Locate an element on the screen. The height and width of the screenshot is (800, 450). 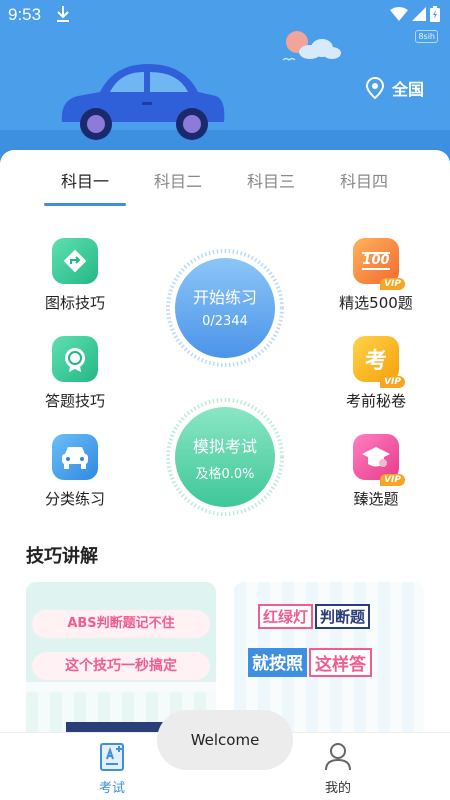
nav-mine: 我的 is located at coordinates (338, 768).